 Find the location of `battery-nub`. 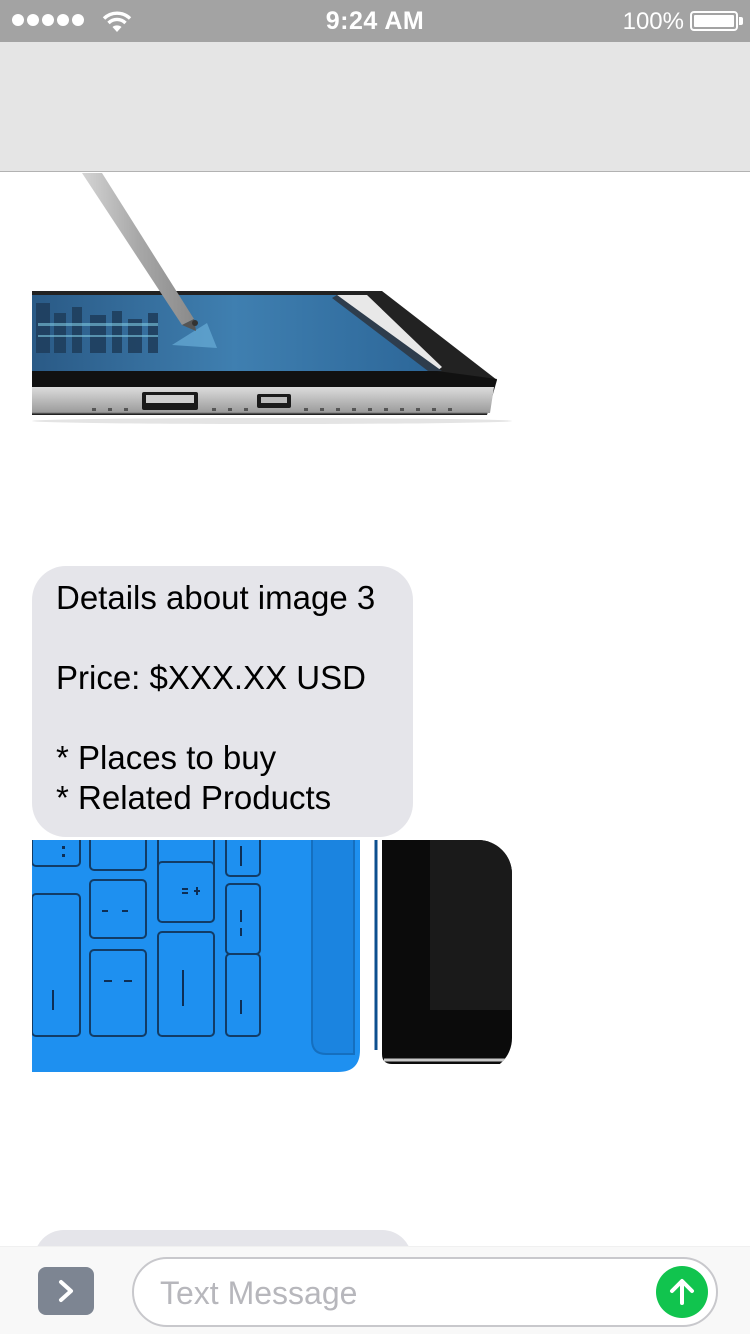

battery-nub is located at coordinates (741, 21).